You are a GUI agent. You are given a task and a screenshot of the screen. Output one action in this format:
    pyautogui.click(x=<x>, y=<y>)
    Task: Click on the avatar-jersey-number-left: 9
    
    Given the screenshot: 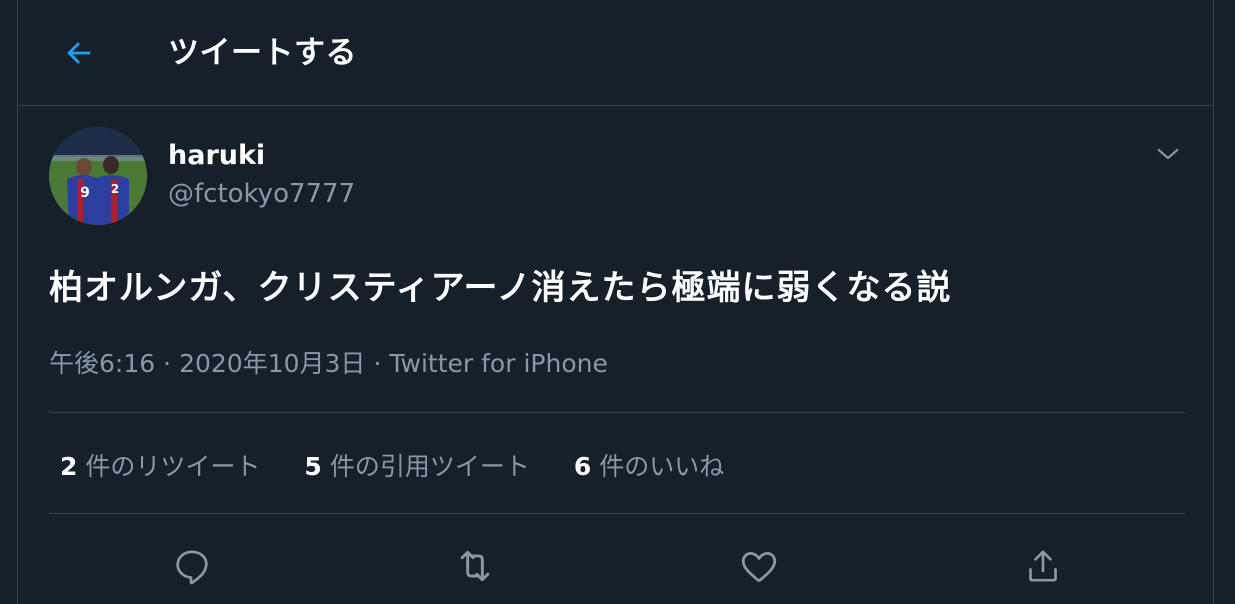 What is the action you would take?
    pyautogui.click(x=85, y=193)
    